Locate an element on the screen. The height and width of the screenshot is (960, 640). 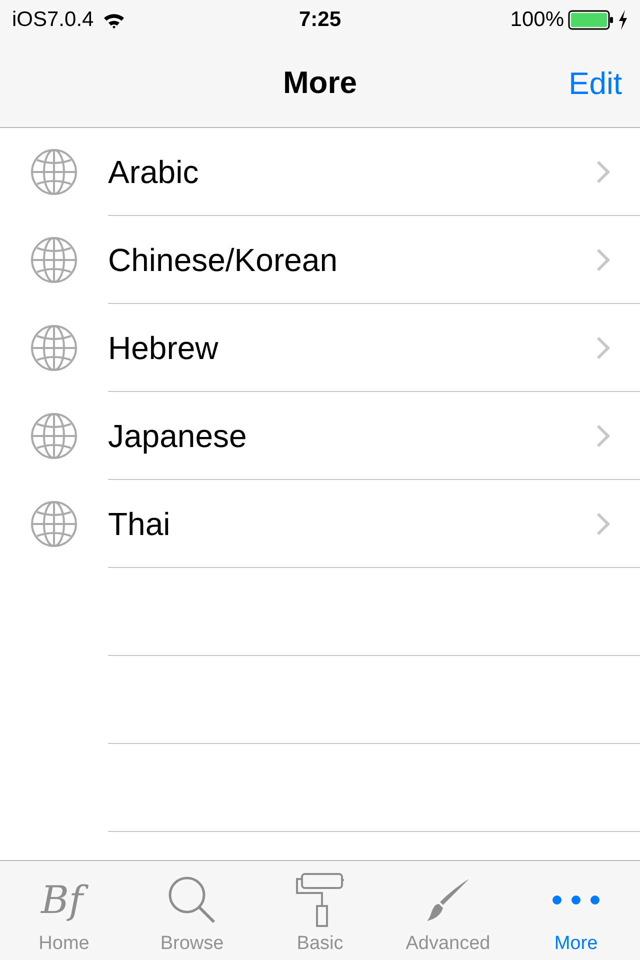
battery-percent: 100% is located at coordinates (537, 20).